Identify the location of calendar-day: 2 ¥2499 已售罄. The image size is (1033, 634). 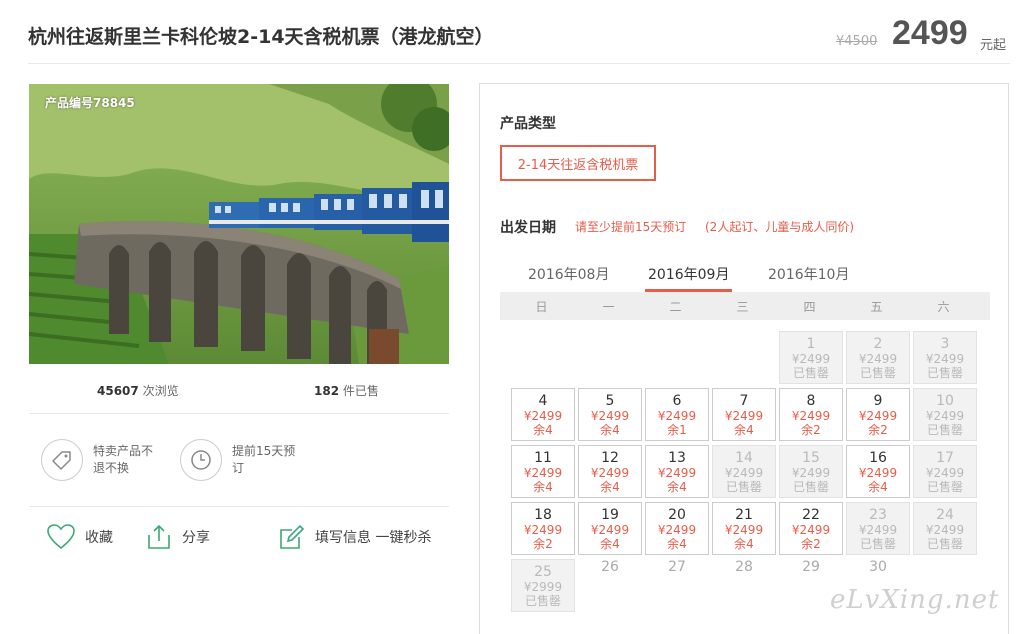
(878, 357).